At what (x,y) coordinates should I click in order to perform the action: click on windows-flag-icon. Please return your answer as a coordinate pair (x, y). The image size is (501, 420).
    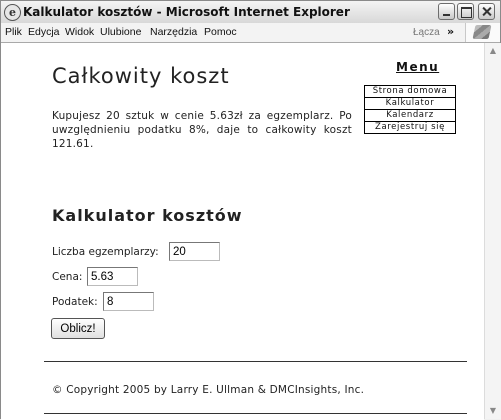
    Looking at the image, I should click on (482, 32).